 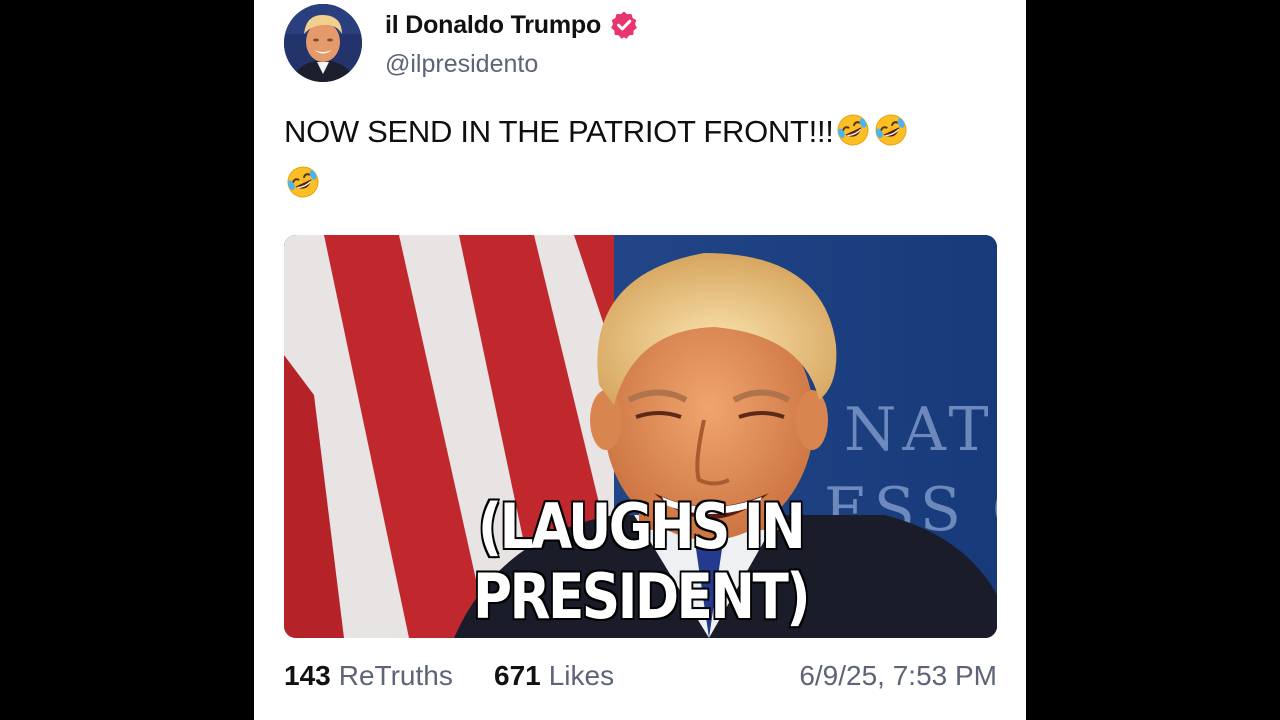 What do you see at coordinates (634, 158) in the screenshot?
I see `post-text: NOW SEND IN THE PATRIOT FRONT!!!` at bounding box center [634, 158].